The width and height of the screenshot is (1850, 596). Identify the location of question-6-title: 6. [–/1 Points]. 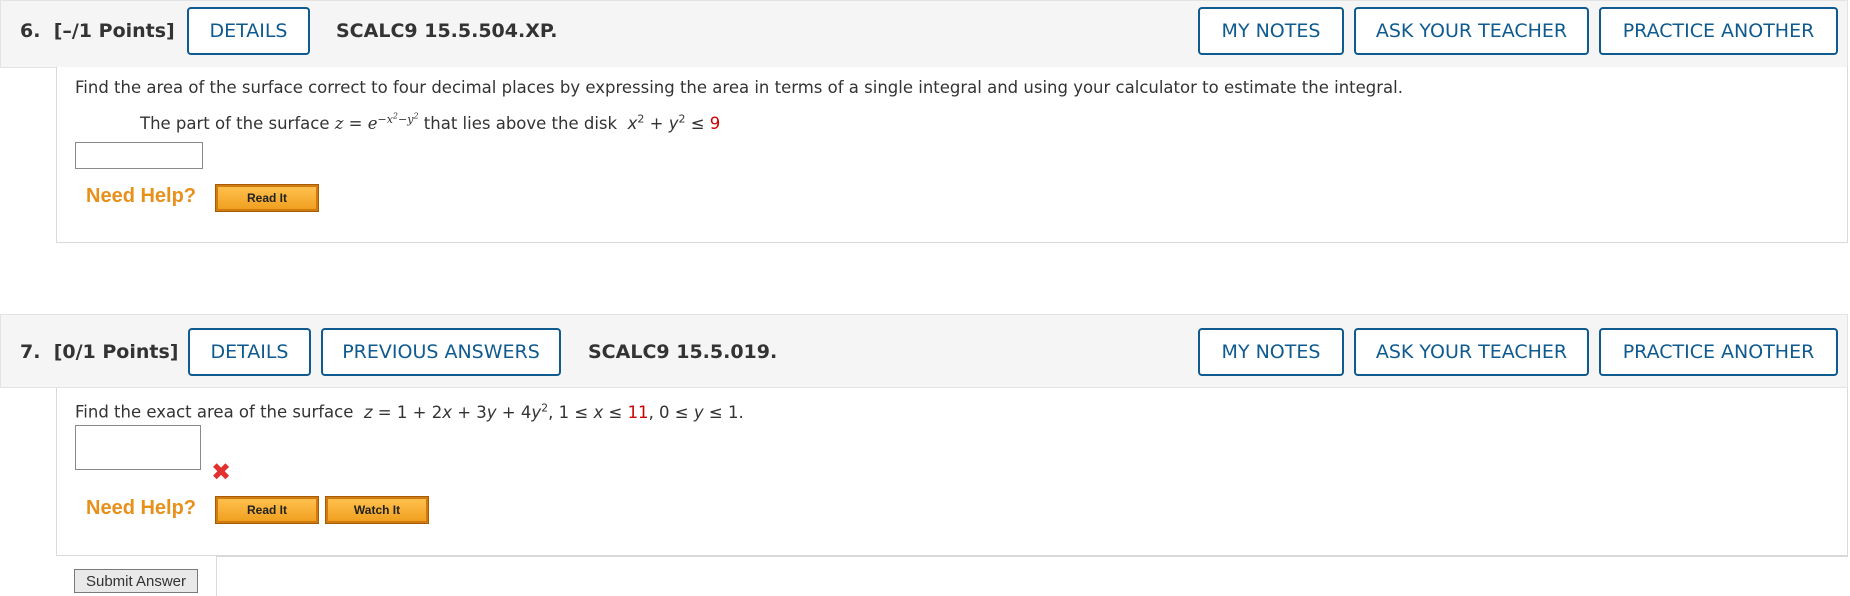
(97, 31).